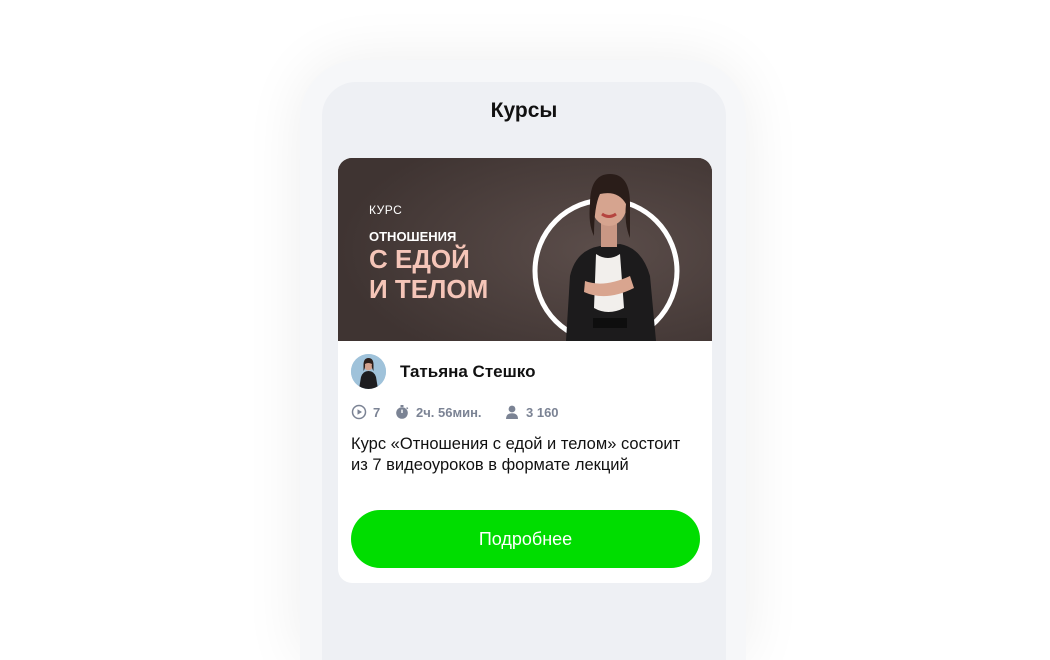  What do you see at coordinates (542, 412) in the screenshot?
I see `stat-students-value: 3 160` at bounding box center [542, 412].